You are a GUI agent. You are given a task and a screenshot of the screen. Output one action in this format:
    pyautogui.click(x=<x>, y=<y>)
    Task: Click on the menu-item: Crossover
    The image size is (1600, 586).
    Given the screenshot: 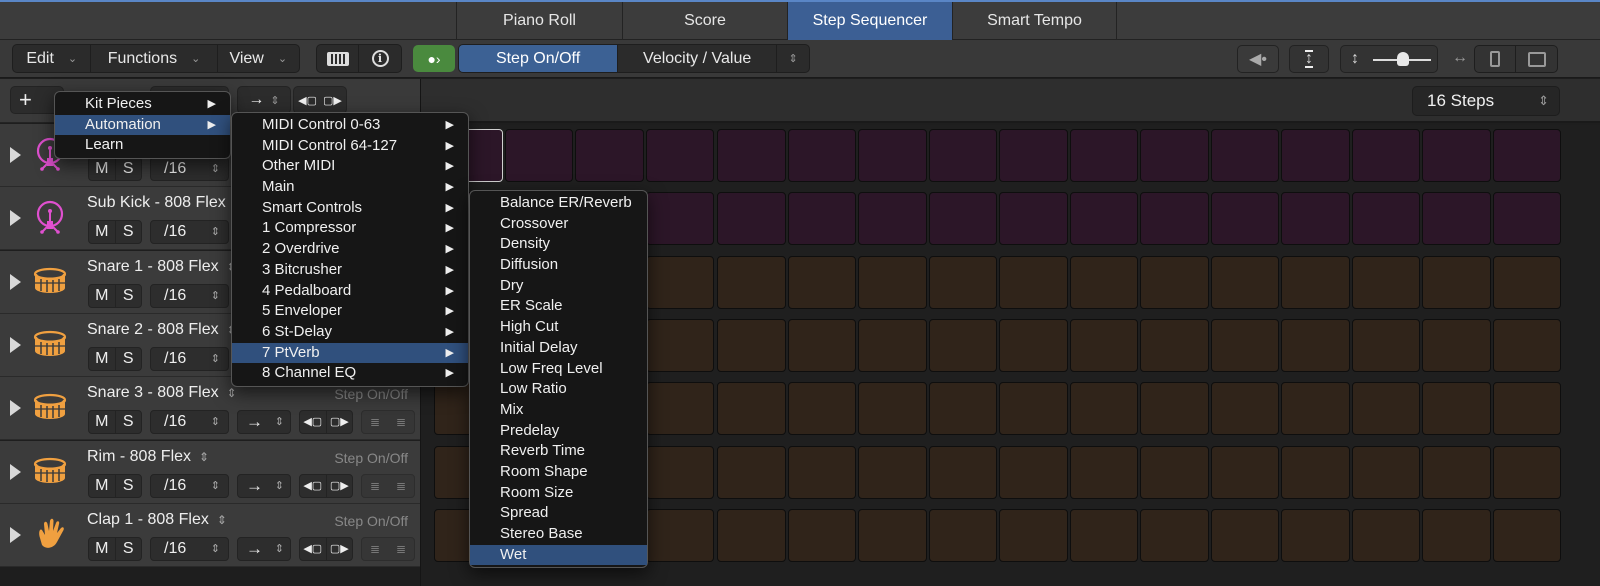 What is the action you would take?
    pyautogui.click(x=558, y=224)
    